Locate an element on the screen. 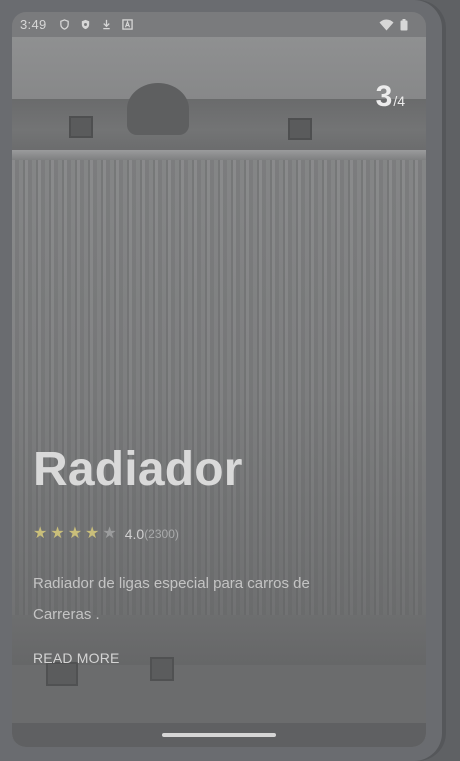 The width and height of the screenshot is (460, 761). rating-count: (2300) is located at coordinates (161, 534).